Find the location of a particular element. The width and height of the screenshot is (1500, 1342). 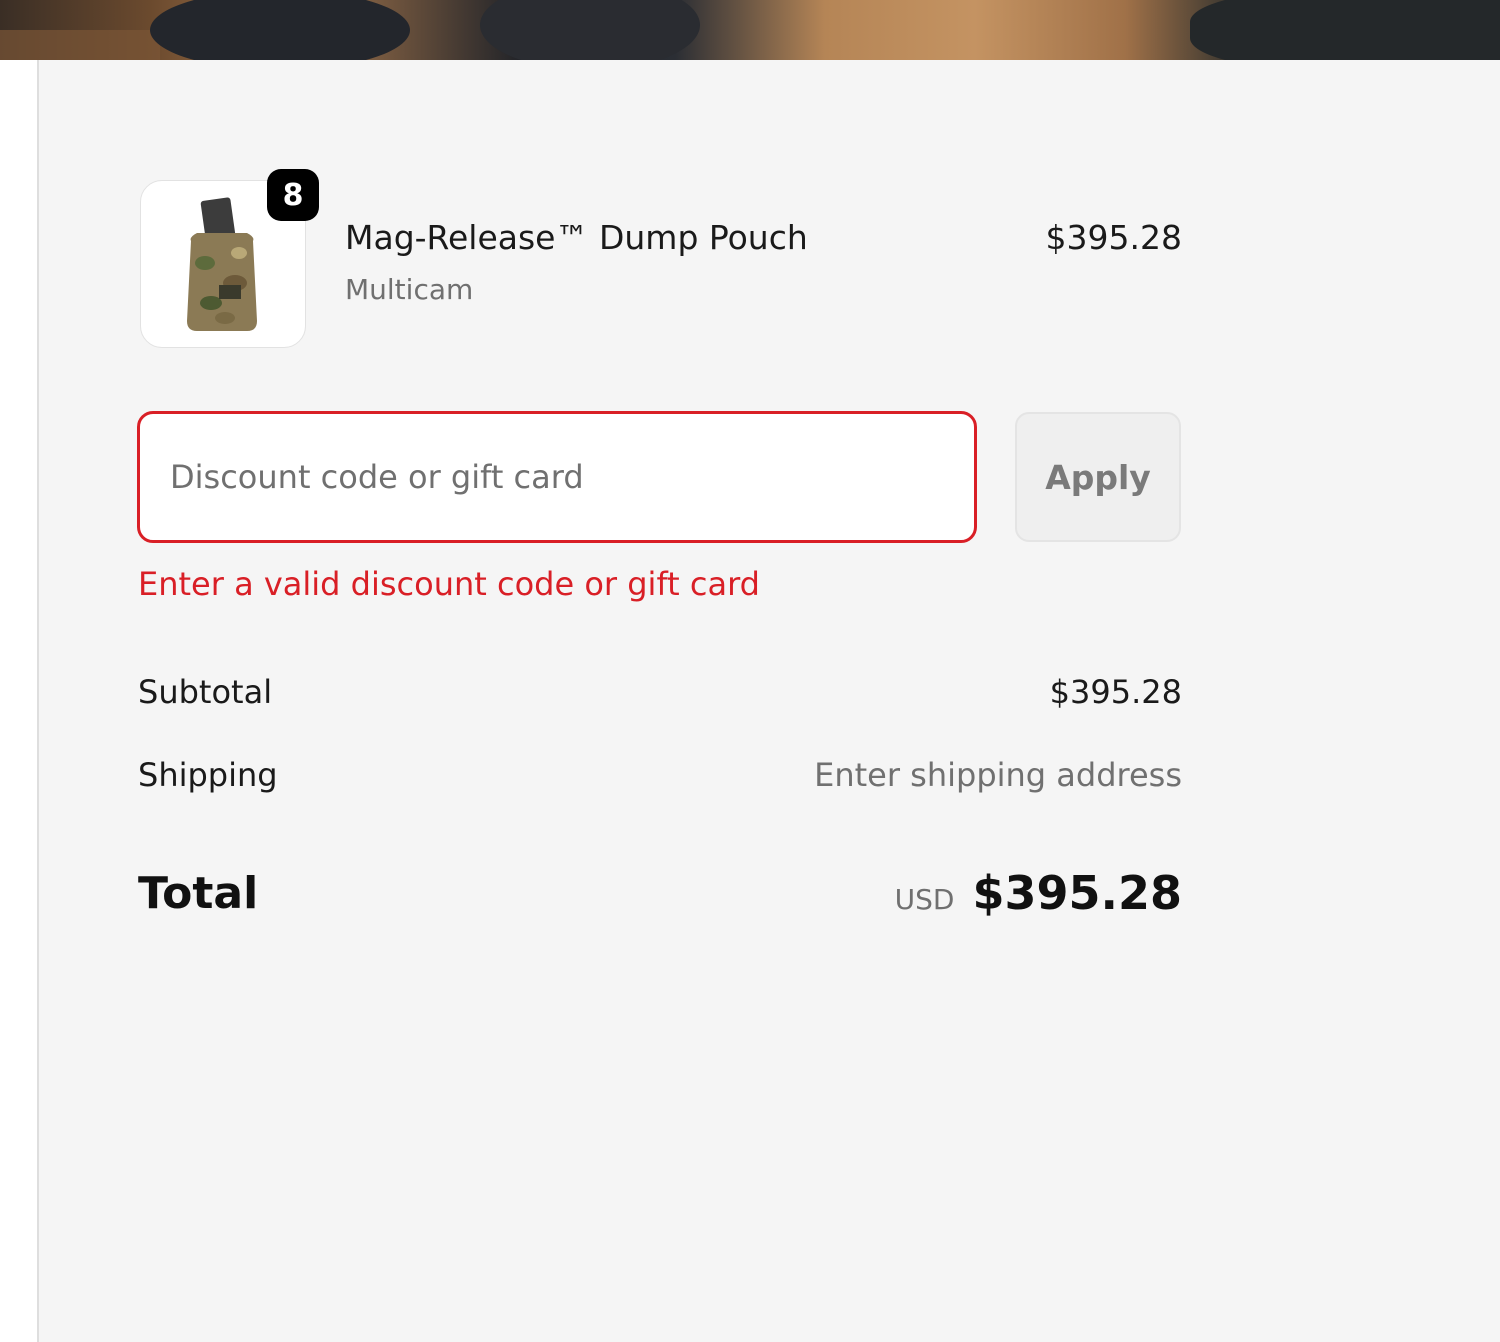

total-amount: $395.28 is located at coordinates (1077, 893).